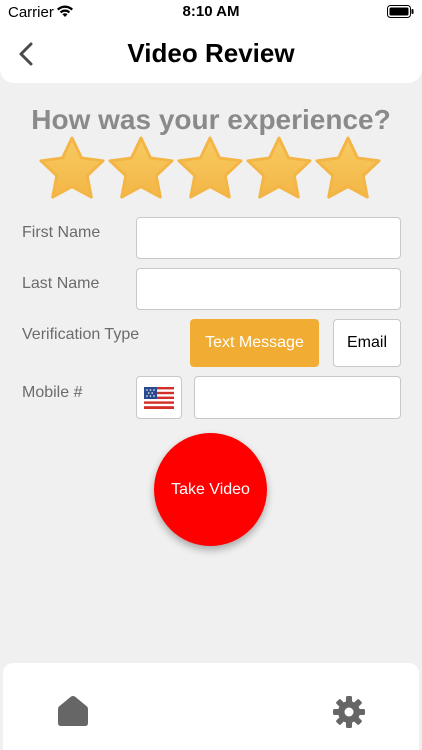  What do you see at coordinates (211, 706) in the screenshot?
I see `bottom-tab-bar` at bounding box center [211, 706].